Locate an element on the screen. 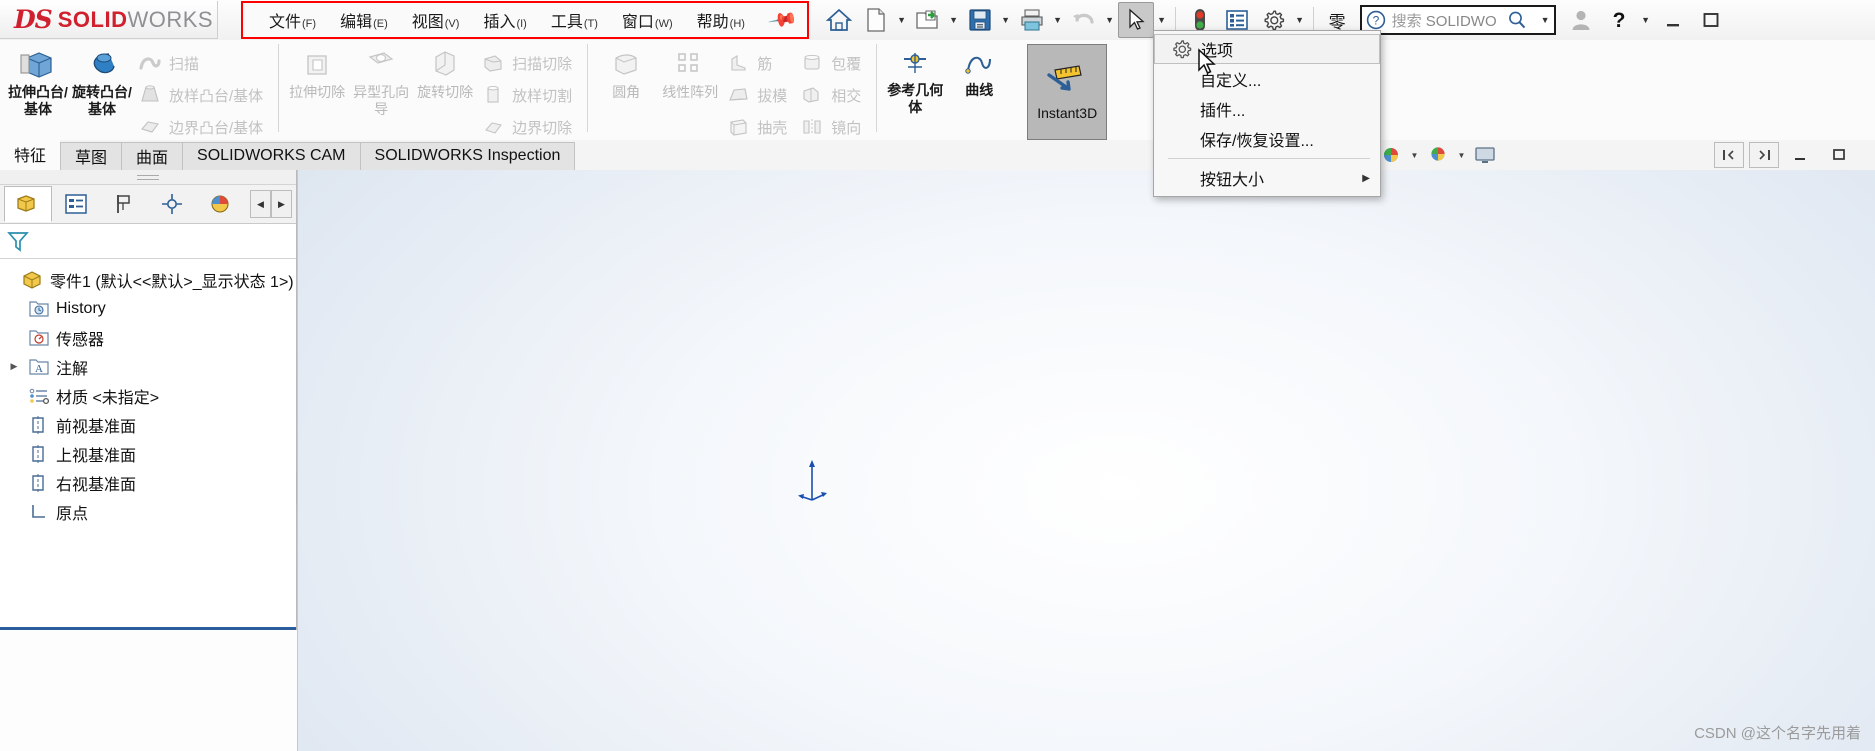  select-button is located at coordinates (1135, 20).